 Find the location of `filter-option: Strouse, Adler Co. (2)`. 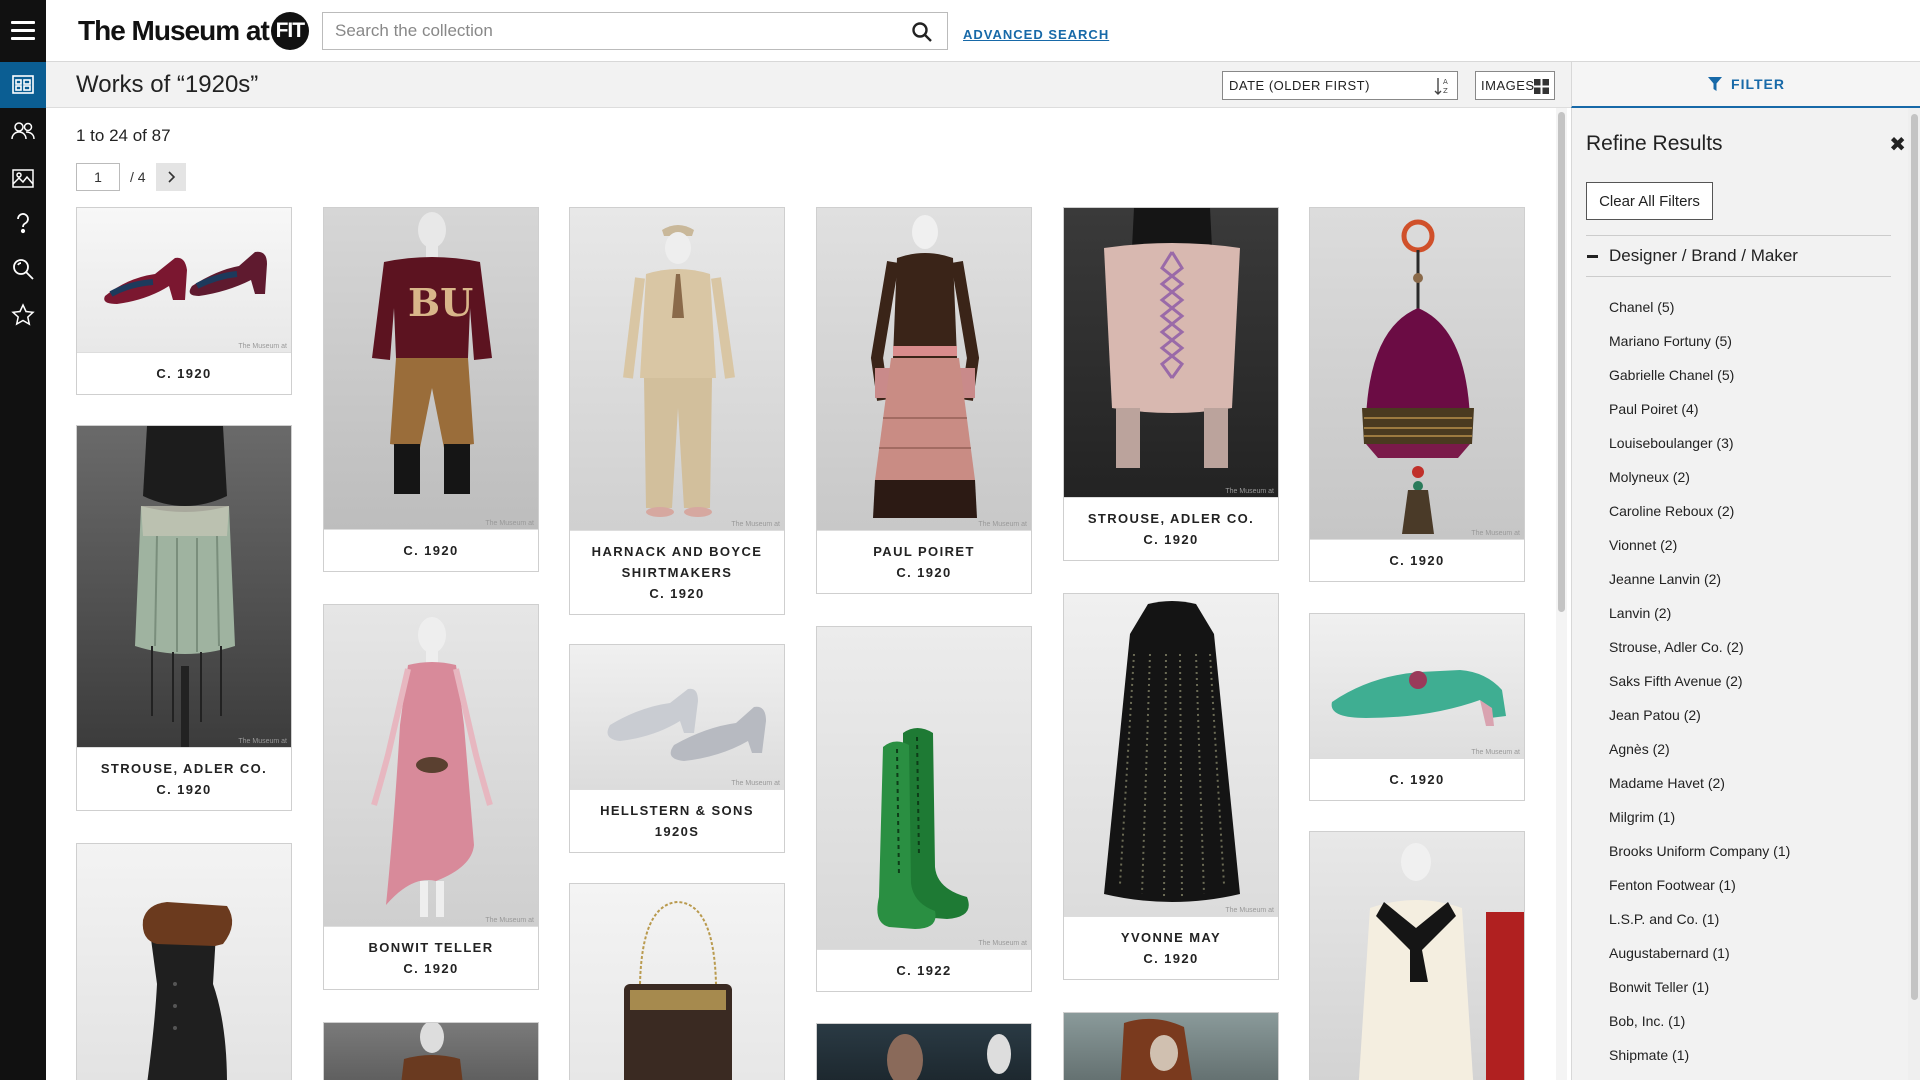

filter-option: Strouse, Adler Co. (2) is located at coordinates (1699, 647).